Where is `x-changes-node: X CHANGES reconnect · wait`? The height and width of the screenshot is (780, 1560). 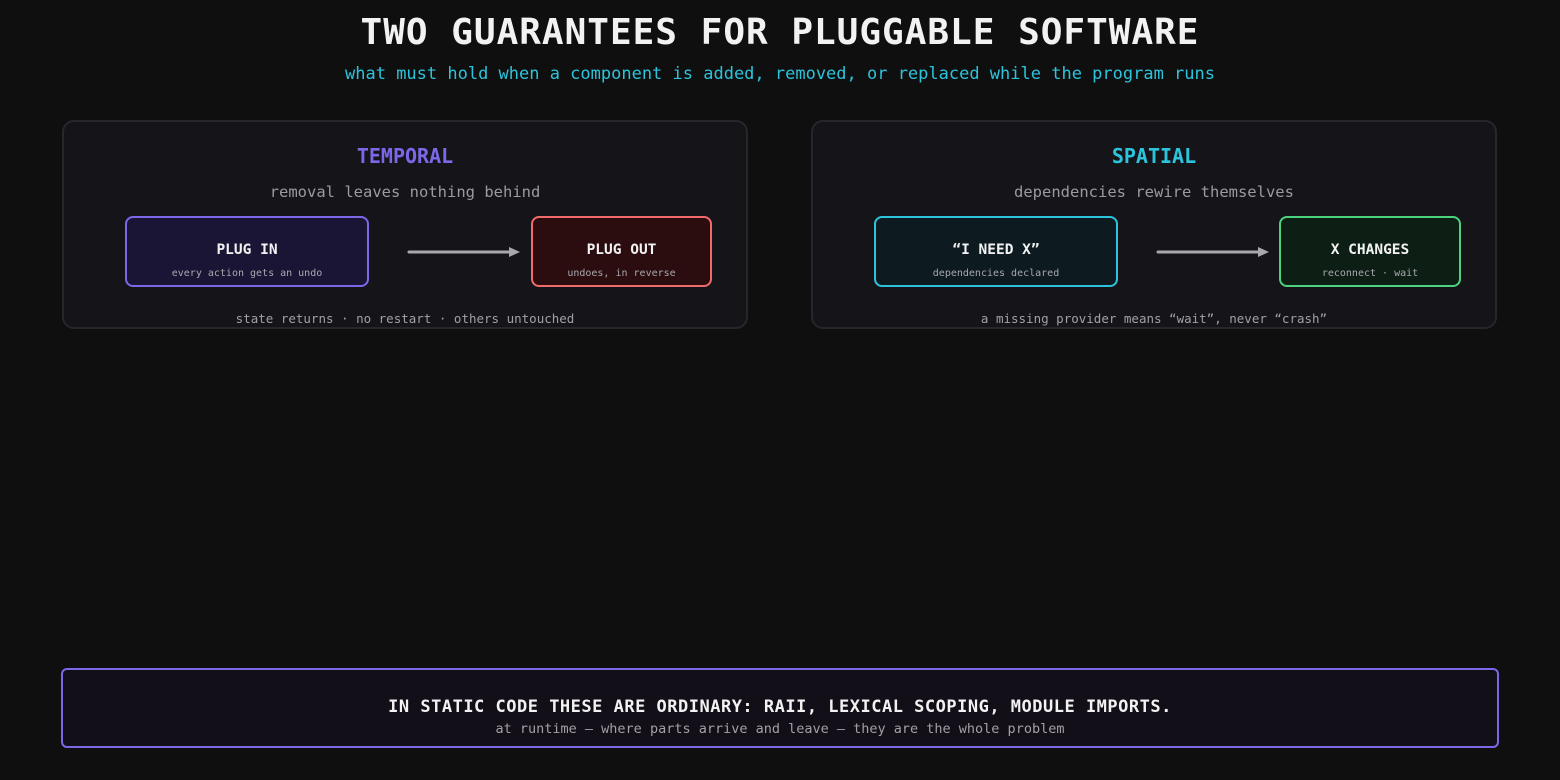 x-changes-node: X CHANGES reconnect · wait is located at coordinates (1370, 251).